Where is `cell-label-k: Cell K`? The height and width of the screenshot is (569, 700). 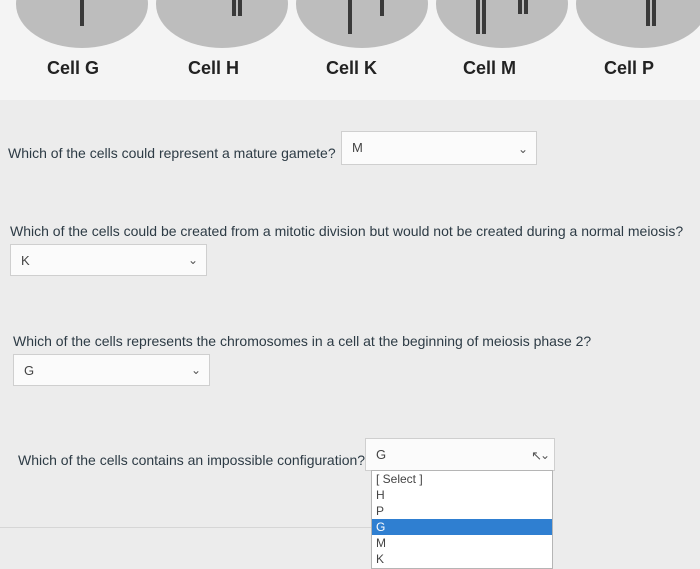
cell-label-k: Cell K is located at coordinates (352, 68).